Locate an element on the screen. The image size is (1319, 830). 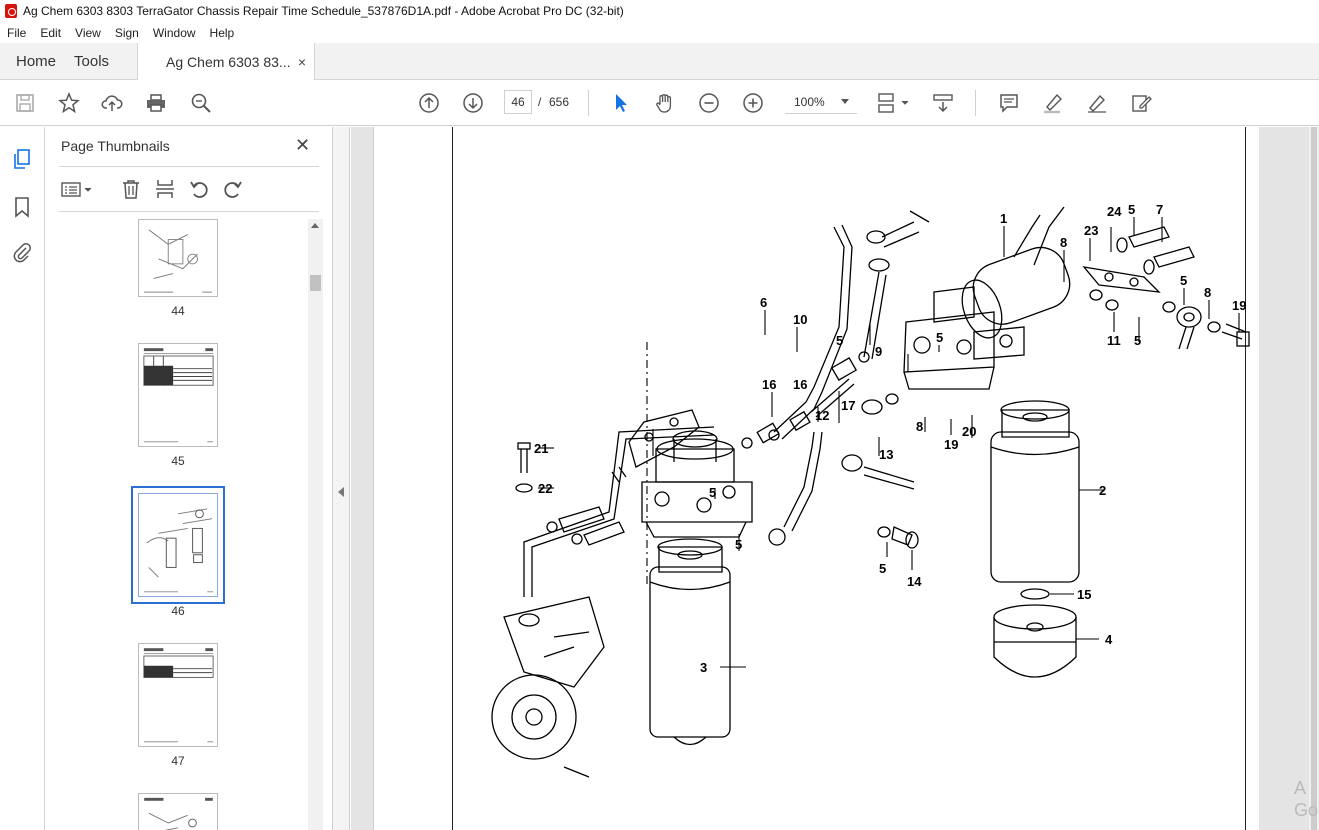
zoom-in-icon is located at coordinates (753, 103).